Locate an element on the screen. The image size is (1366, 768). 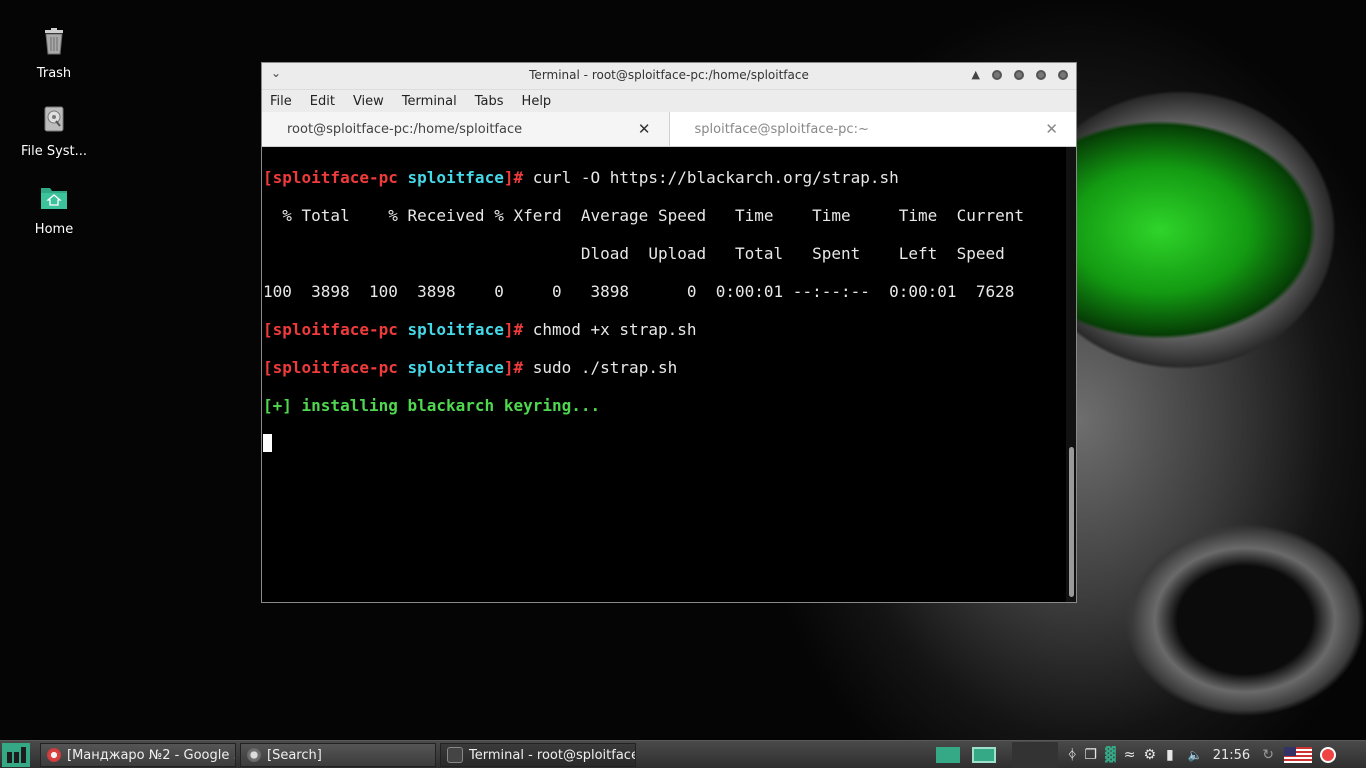
workspace-2-button is located at coordinates (984, 755).